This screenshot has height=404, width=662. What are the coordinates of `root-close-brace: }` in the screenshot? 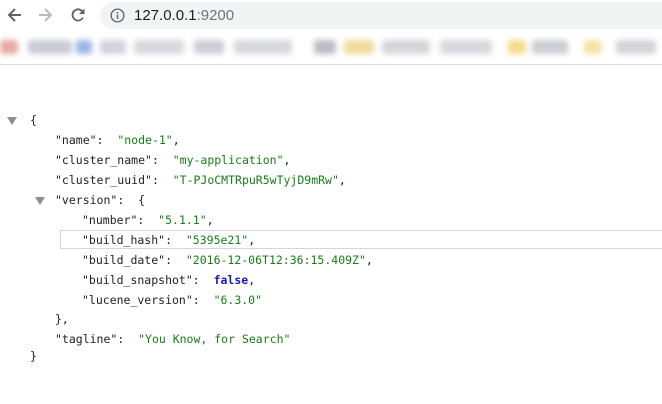 It's located at (33, 356).